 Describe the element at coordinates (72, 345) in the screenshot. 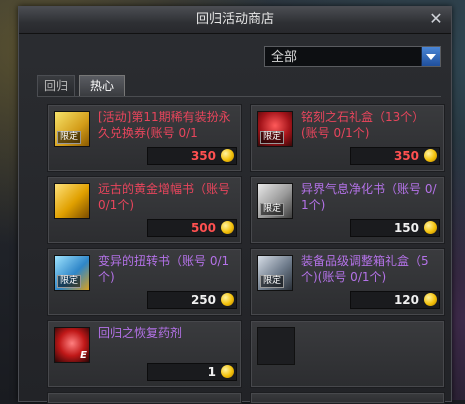

I see `potion-icon: E` at that location.